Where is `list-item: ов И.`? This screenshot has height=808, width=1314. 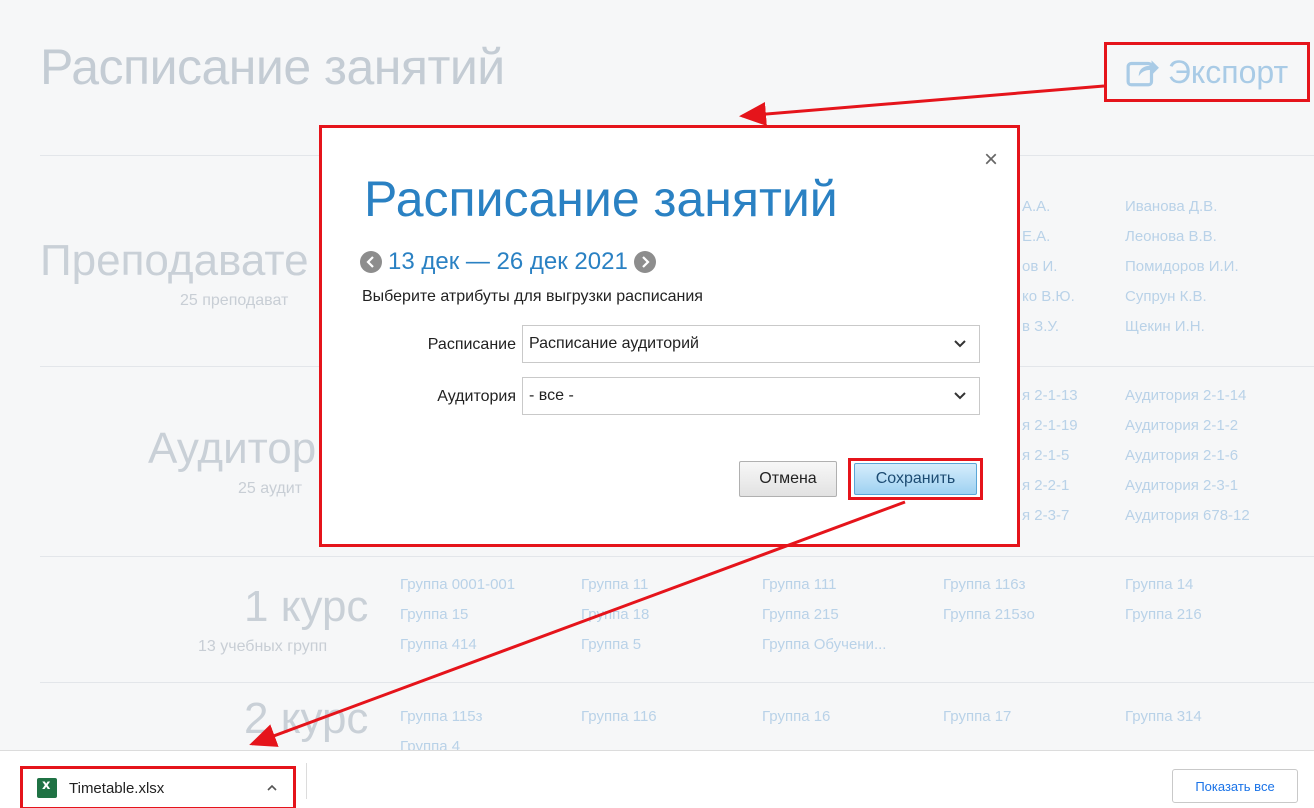 list-item: ов И. is located at coordinates (1048, 267).